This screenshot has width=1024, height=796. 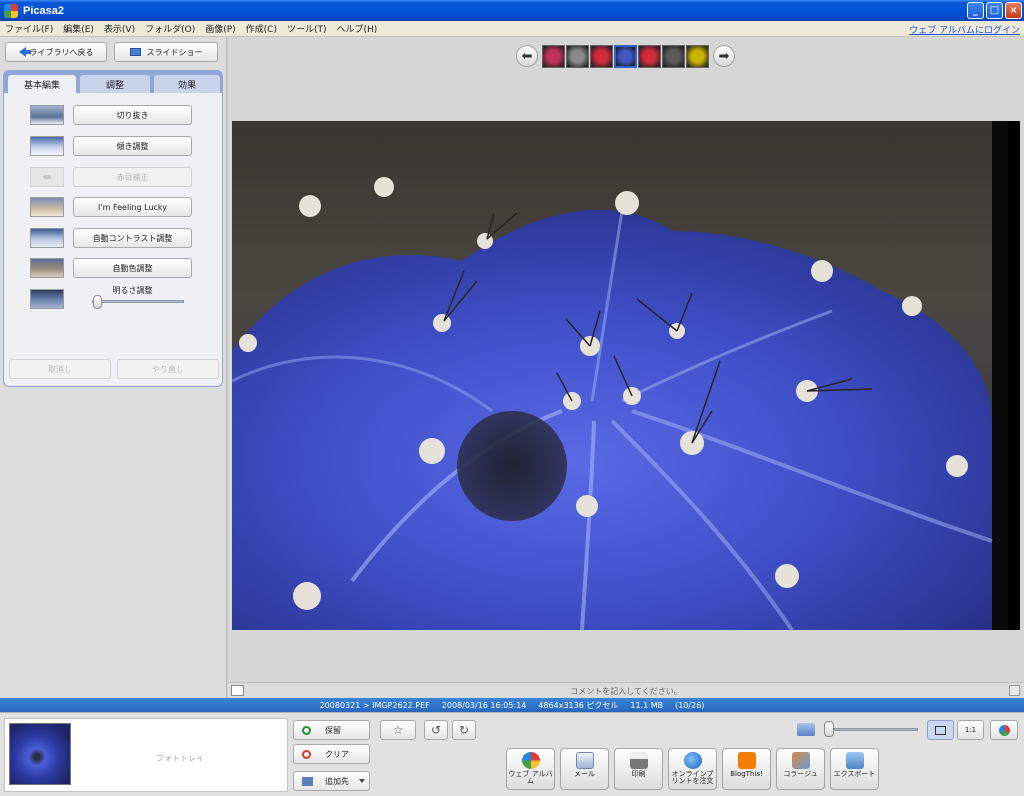 What do you see at coordinates (132, 238) in the screenshot?
I see `auto-contrast-button: 自動コントラスト調整` at bounding box center [132, 238].